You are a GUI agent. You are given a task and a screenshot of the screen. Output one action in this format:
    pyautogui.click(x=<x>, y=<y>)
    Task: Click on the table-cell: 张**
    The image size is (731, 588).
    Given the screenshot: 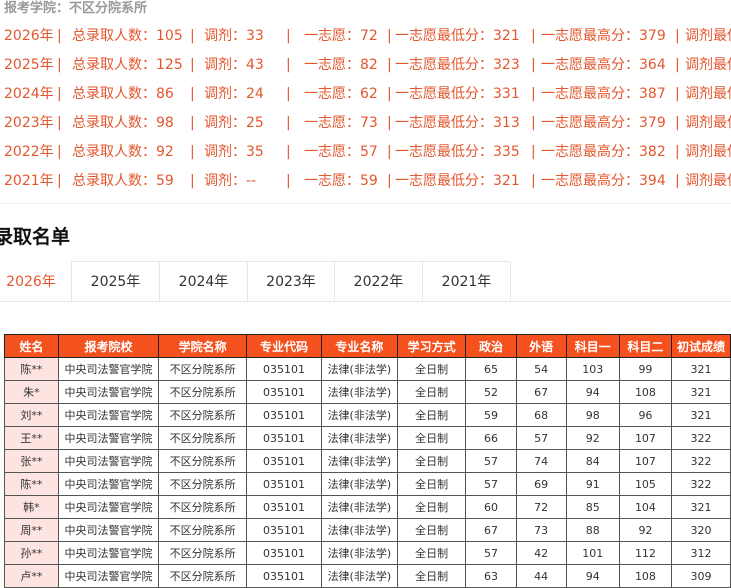 What is the action you would take?
    pyautogui.click(x=31, y=461)
    